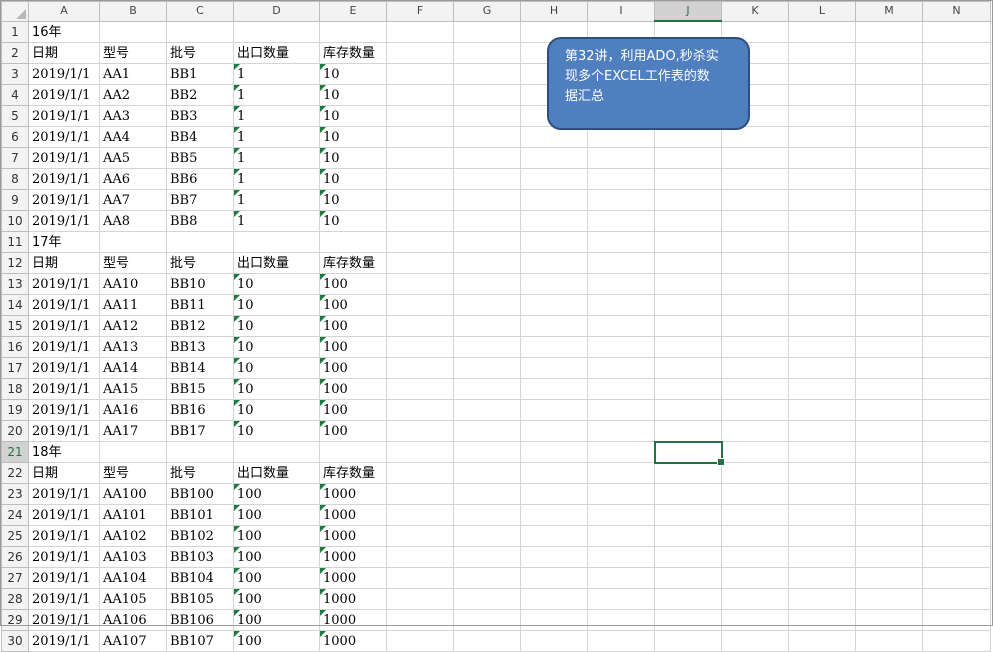 This screenshot has height=652, width=993. Describe the element at coordinates (889, 31) in the screenshot. I see `cell-m1` at that location.